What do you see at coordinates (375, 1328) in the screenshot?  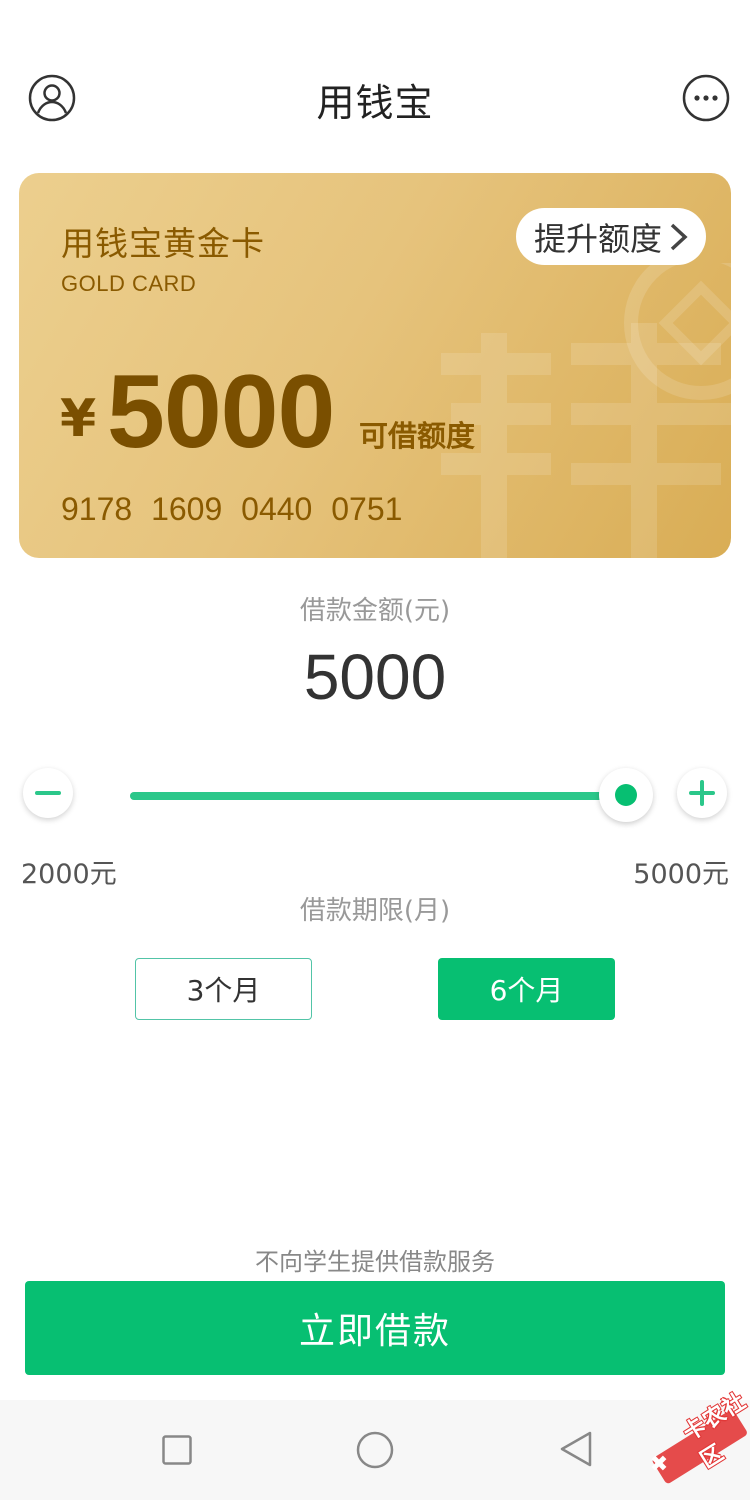 I see `borrow-now-button: 立即借款` at bounding box center [375, 1328].